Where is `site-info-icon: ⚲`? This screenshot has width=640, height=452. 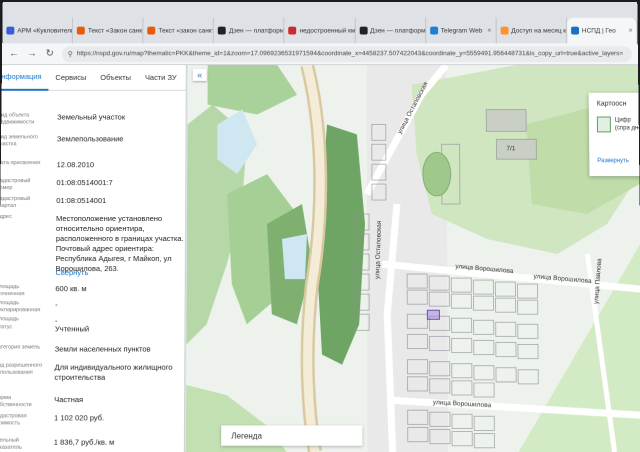 site-info-icon: ⚲ is located at coordinates (70, 54).